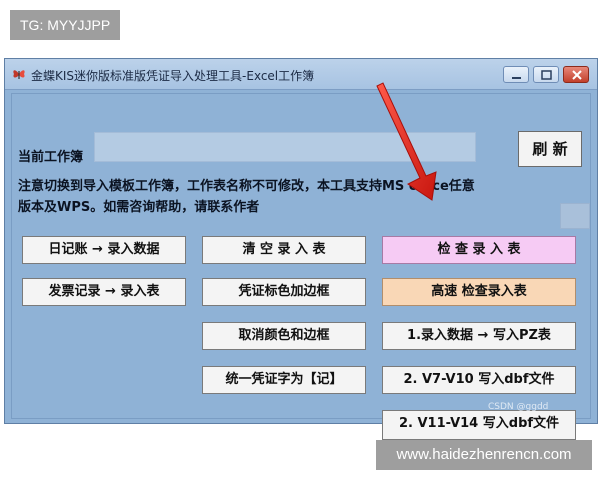  Describe the element at coordinates (479, 425) in the screenshot. I see `v11-v14-dbf-button: 2. V11-V14 写入dbf文件` at that location.